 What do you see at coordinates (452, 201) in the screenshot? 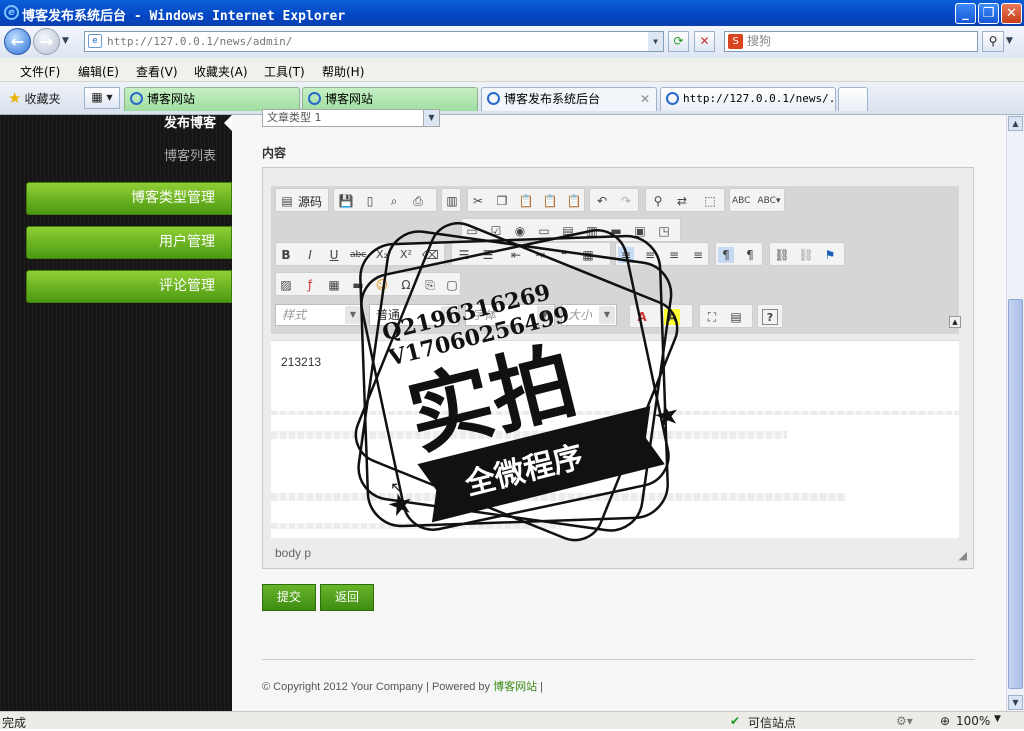
I see `templates-icon: ▥` at bounding box center [452, 201].